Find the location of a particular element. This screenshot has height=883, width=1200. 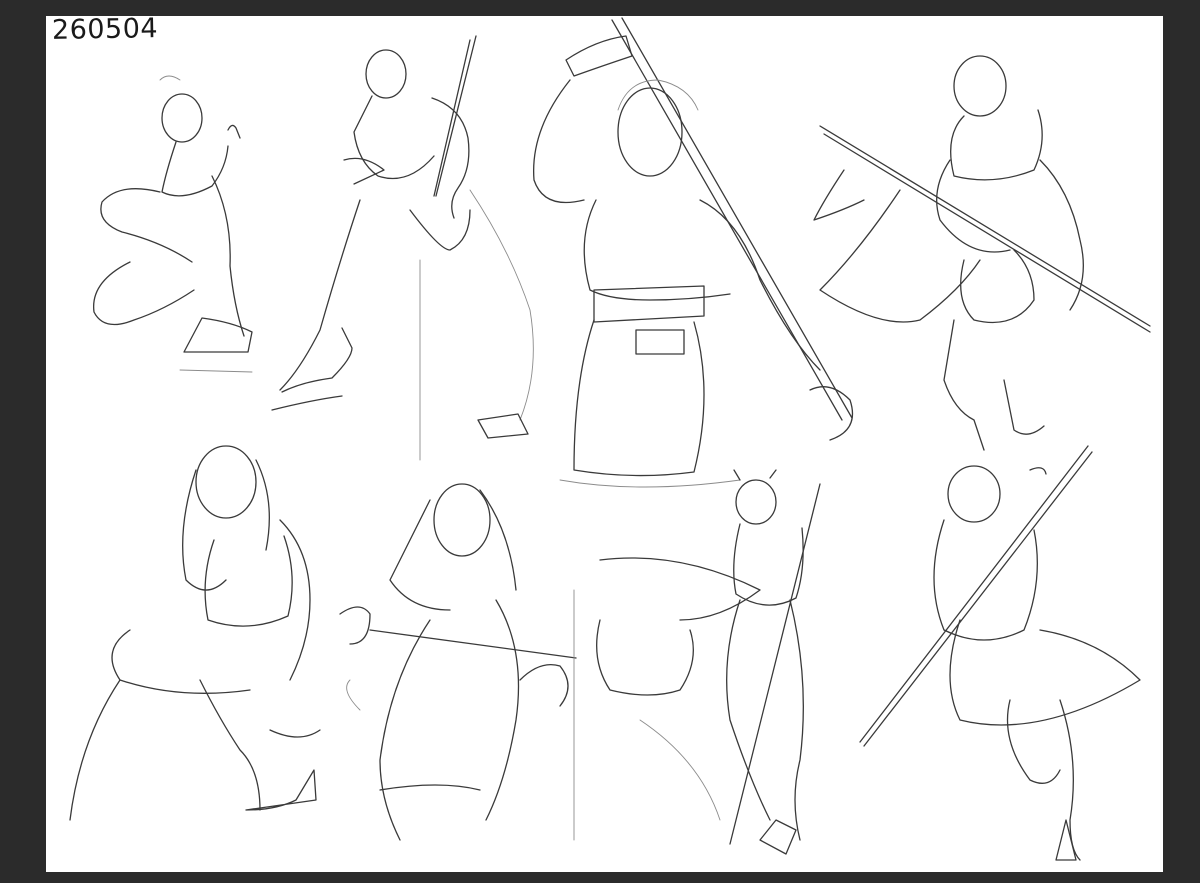

violin-figure-sketch is located at coordinates (402, 248).